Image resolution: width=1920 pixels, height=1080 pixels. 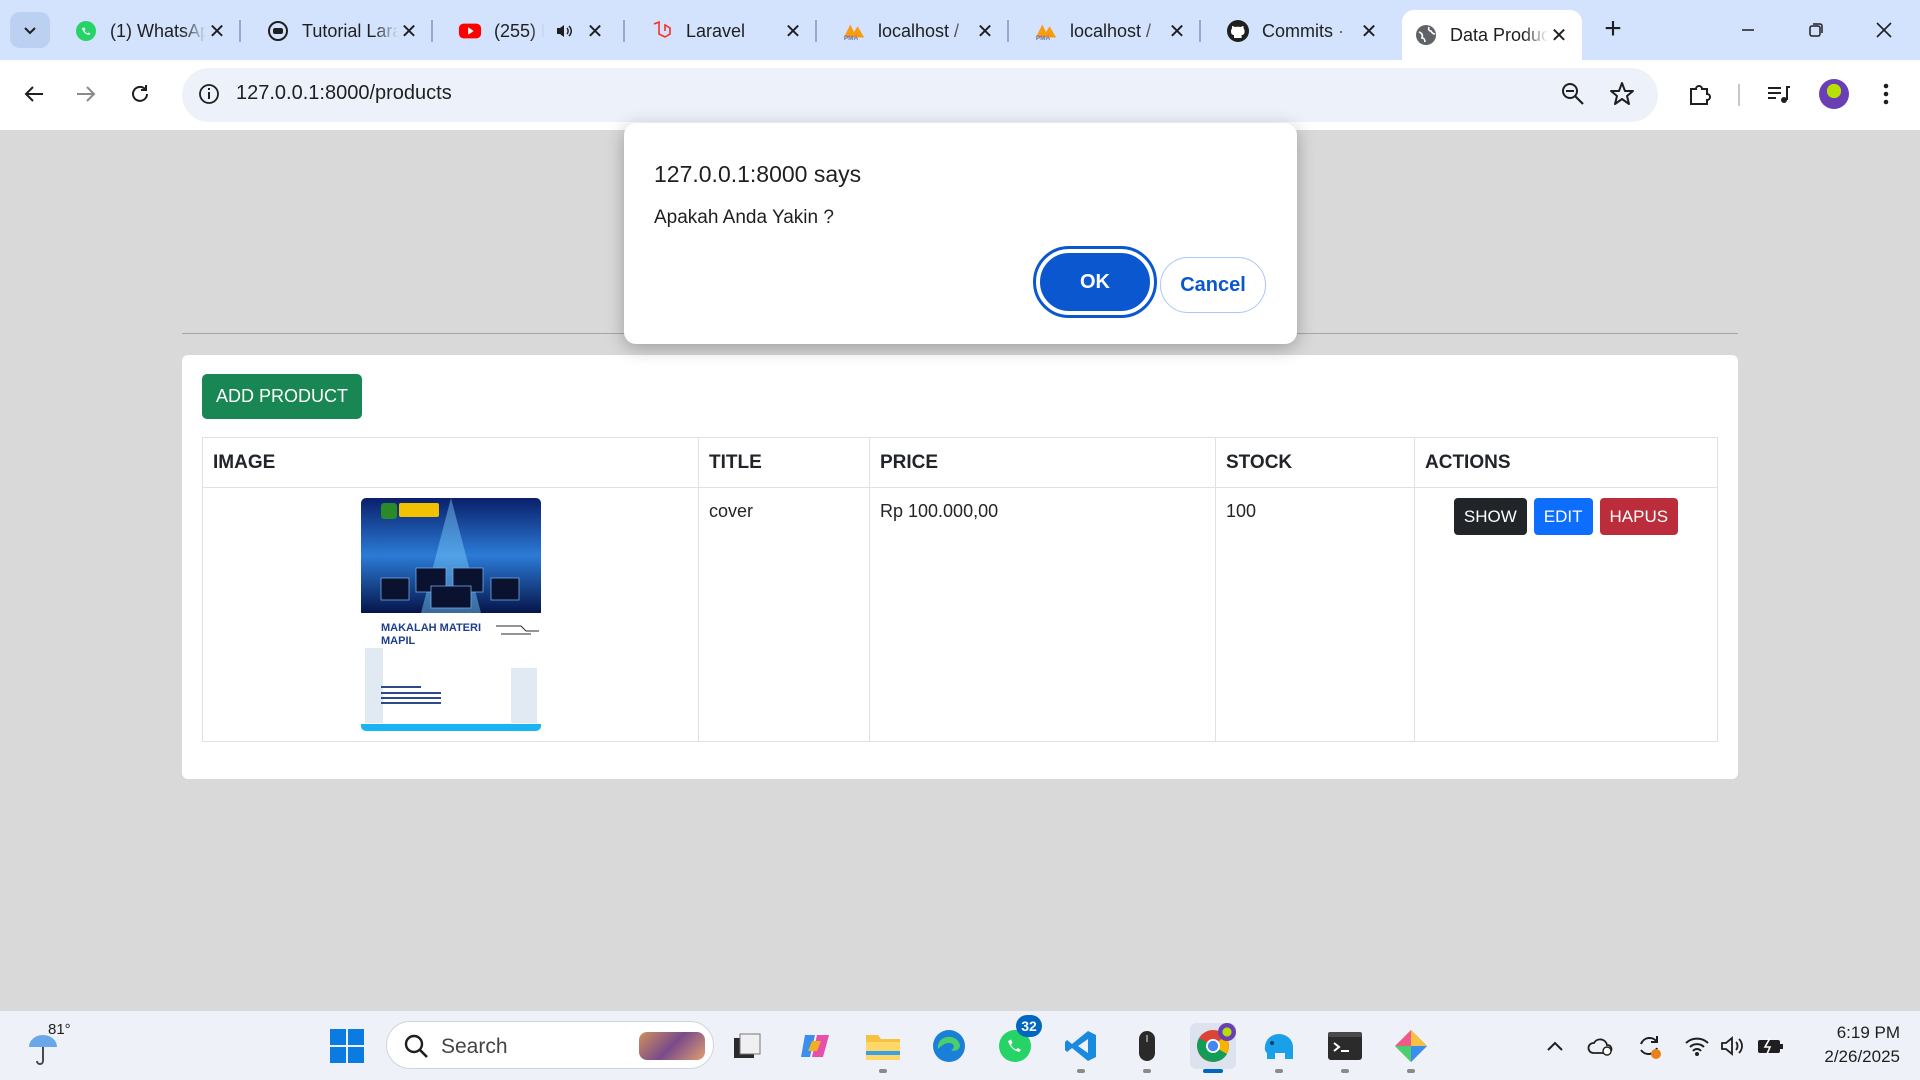 I want to click on minimize-button, so click(x=1748, y=30).